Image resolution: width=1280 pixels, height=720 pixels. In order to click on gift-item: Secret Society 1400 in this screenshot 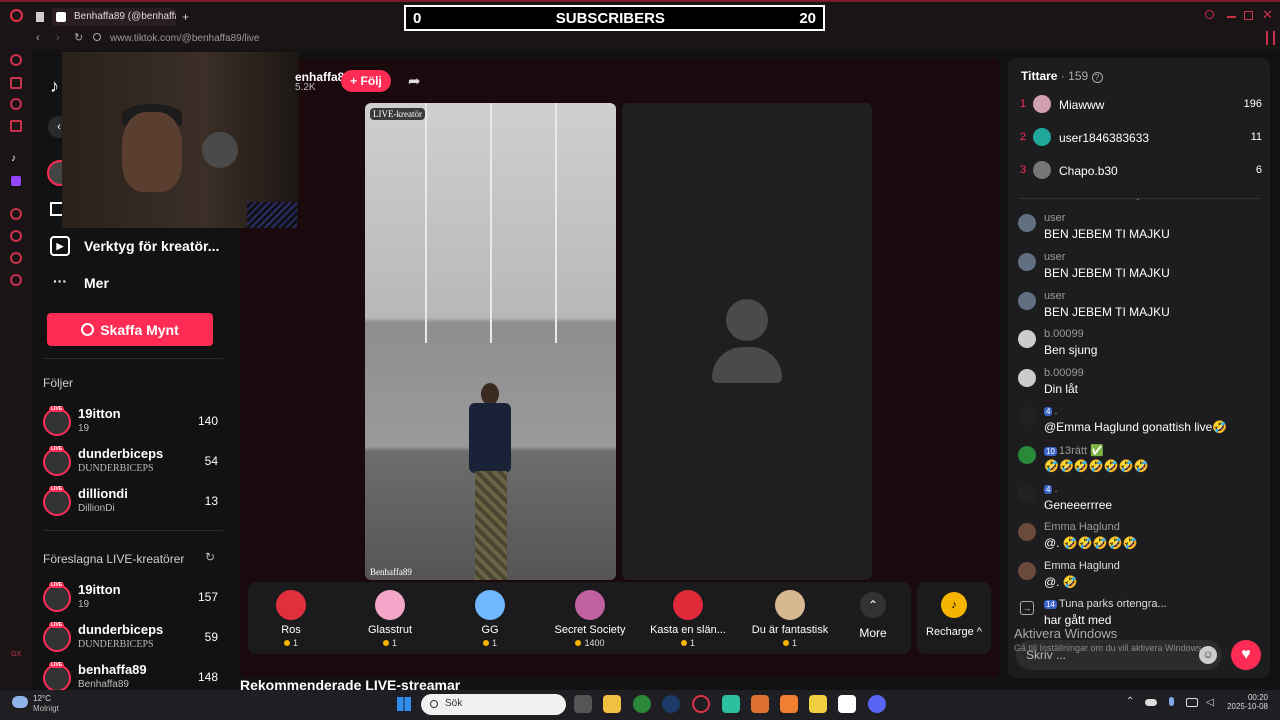, I will do `click(590, 619)`.